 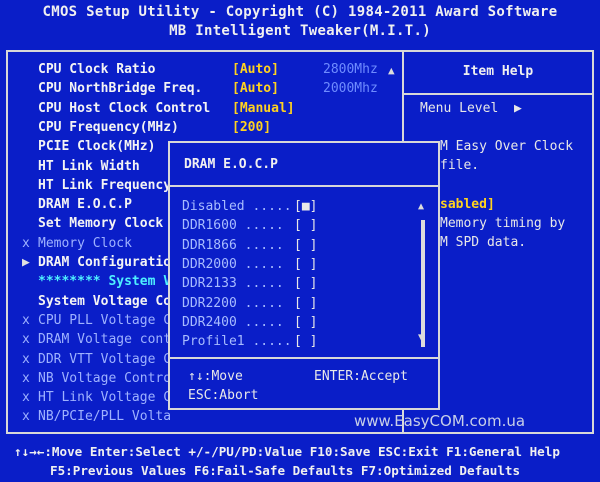 What do you see at coordinates (105, 398) in the screenshot?
I see `menu-item-label: HT Link Voltage C` at bounding box center [105, 398].